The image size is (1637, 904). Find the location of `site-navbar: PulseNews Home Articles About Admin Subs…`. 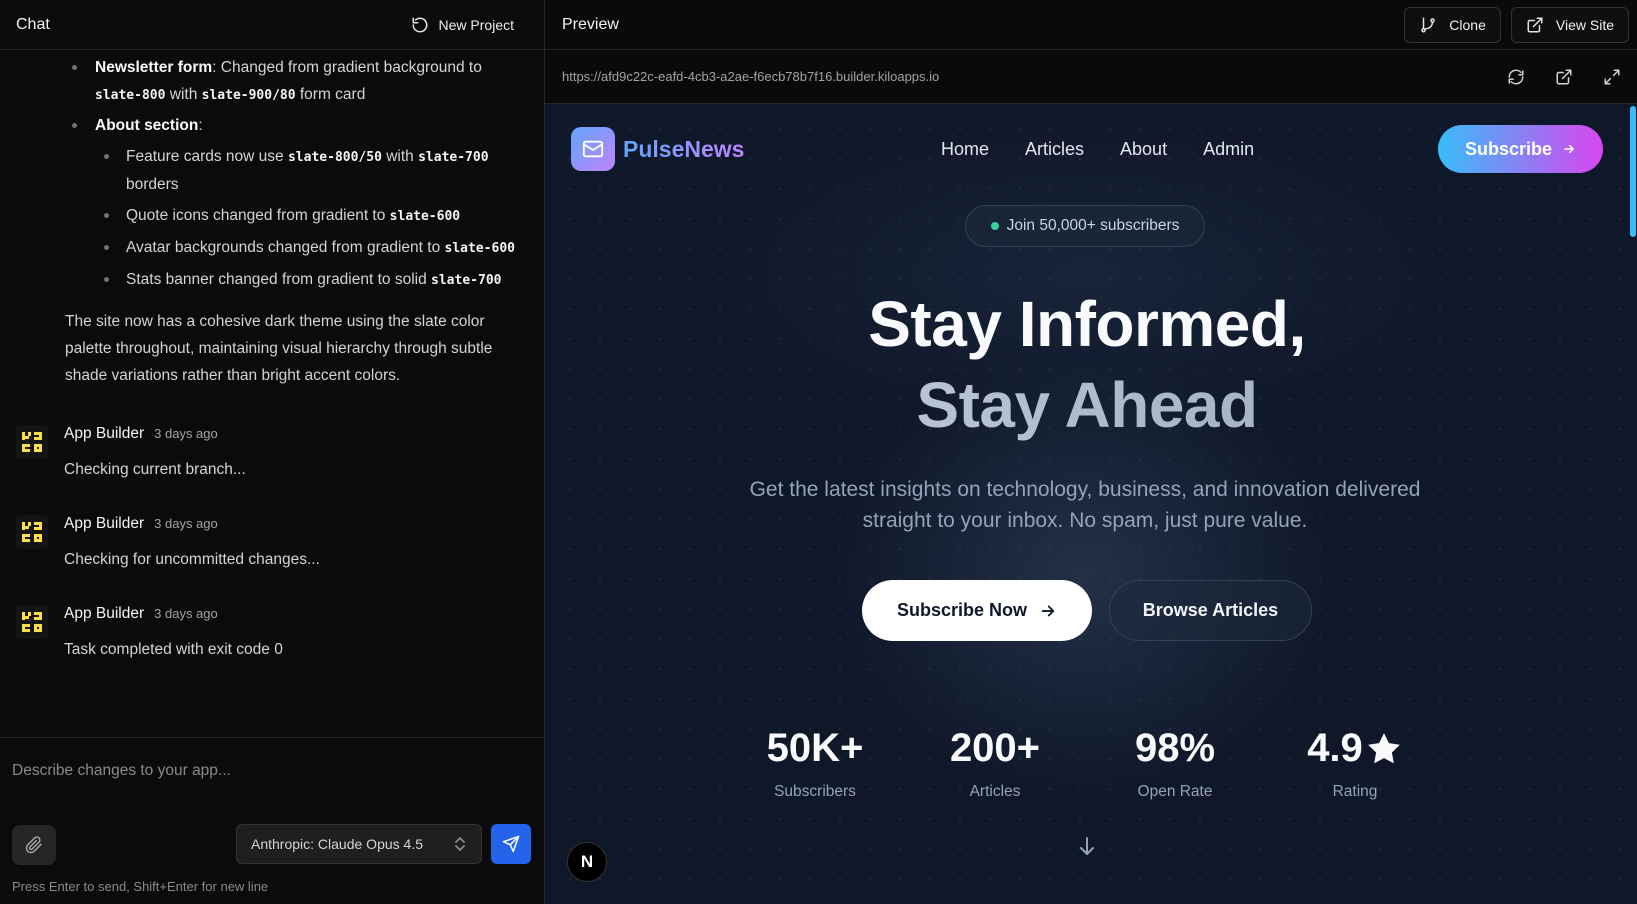

site-navbar: PulseNews Home Articles About Admin Subs… is located at coordinates (1087, 149).